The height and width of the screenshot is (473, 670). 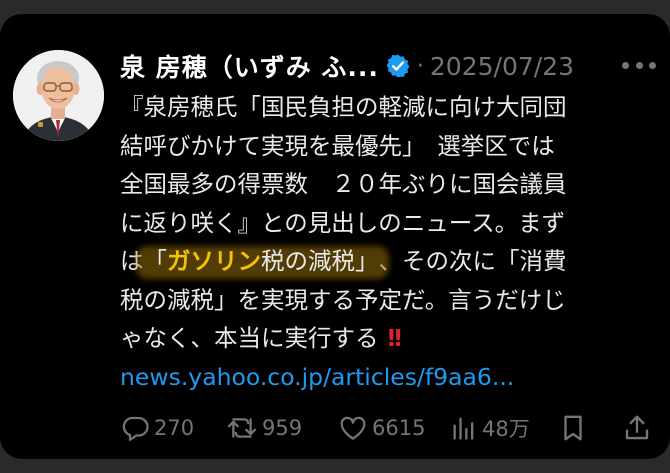 What do you see at coordinates (155, 261) in the screenshot?
I see `highlight-quote: 「` at bounding box center [155, 261].